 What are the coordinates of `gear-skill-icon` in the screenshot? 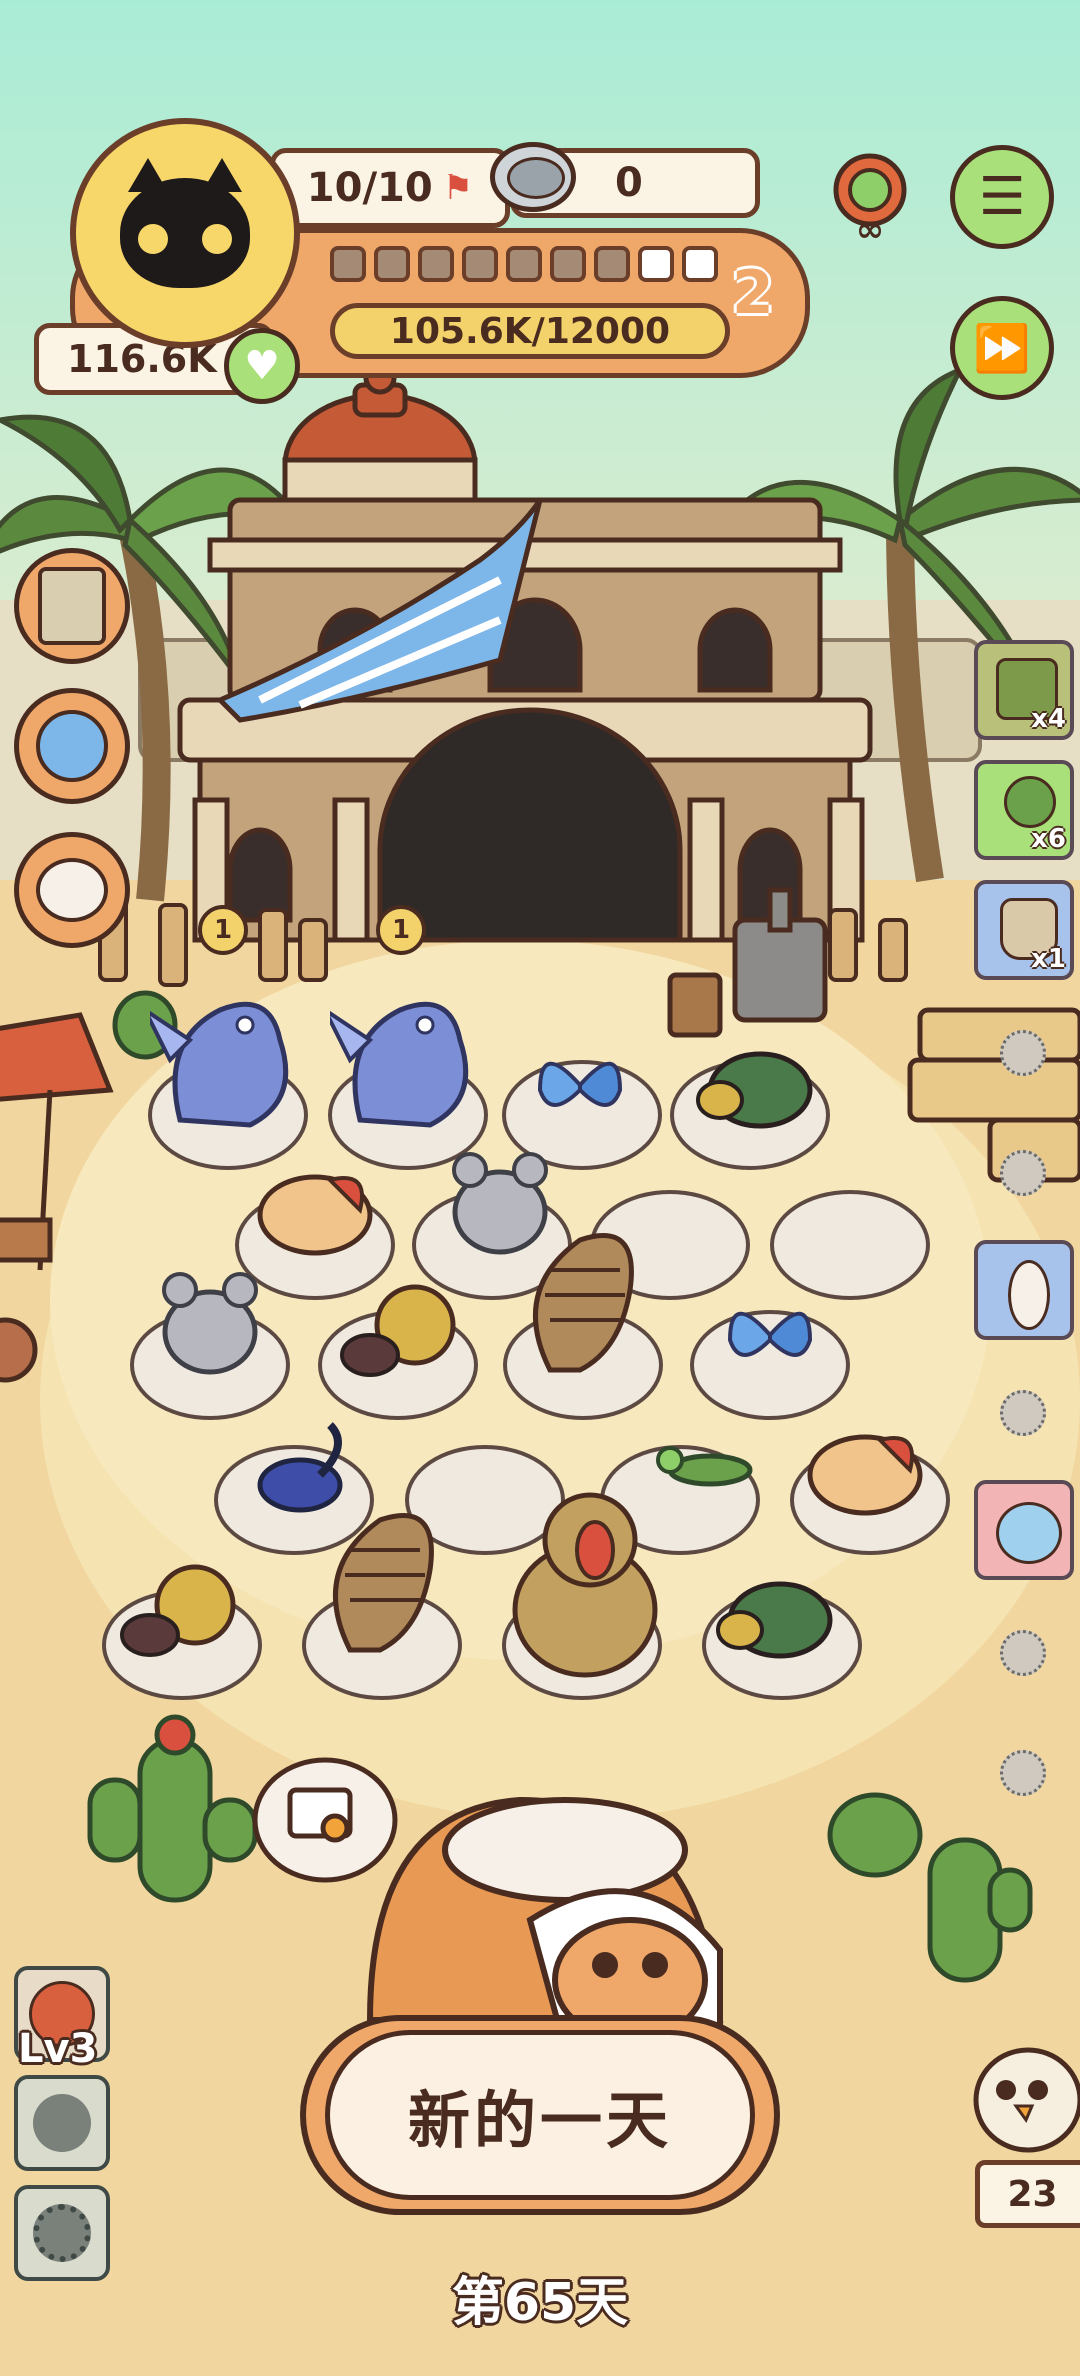 It's located at (62, 2233).